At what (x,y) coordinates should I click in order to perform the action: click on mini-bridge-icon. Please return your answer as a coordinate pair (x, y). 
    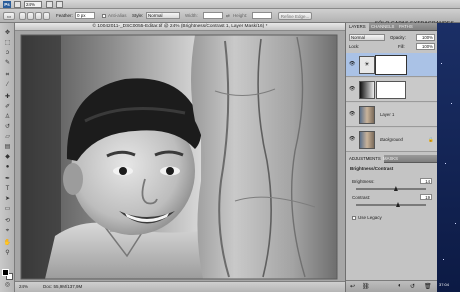
    Looking at the image, I should click on (17, 4).